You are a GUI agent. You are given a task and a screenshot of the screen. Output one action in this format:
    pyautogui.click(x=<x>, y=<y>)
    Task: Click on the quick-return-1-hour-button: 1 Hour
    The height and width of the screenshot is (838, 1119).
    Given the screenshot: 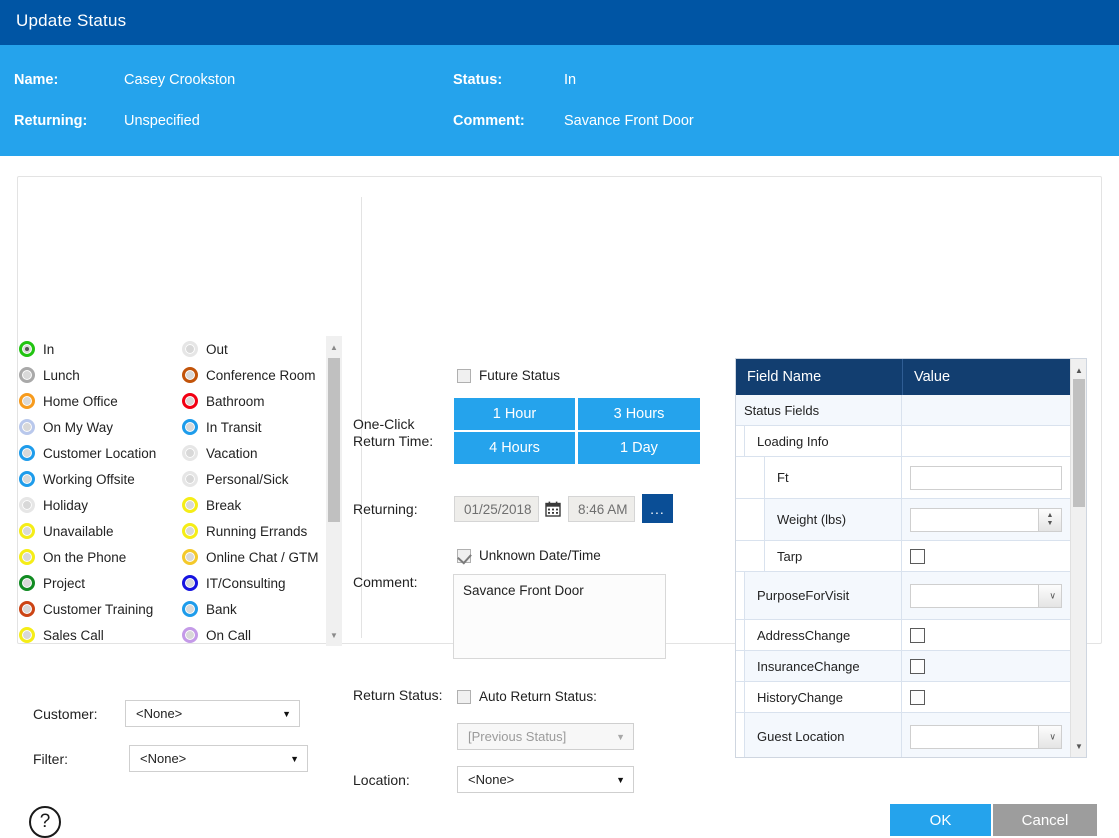 What is the action you would take?
    pyautogui.click(x=514, y=414)
    